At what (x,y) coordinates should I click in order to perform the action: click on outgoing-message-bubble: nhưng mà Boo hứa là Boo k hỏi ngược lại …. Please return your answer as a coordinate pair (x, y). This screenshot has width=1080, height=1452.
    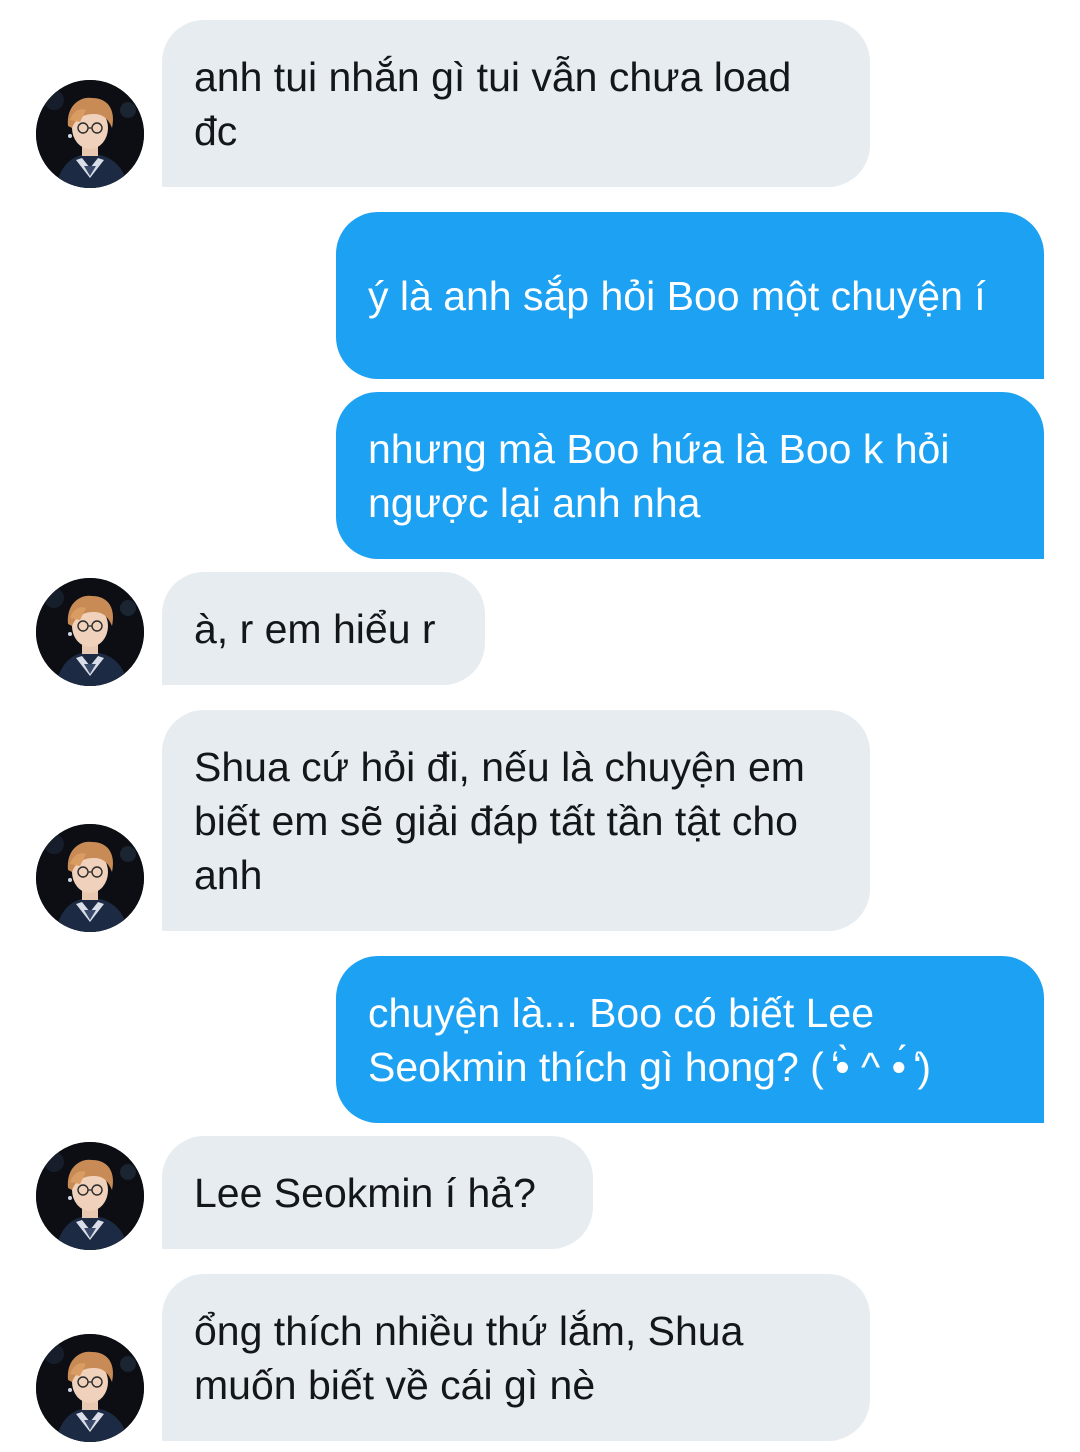
    Looking at the image, I should click on (690, 475).